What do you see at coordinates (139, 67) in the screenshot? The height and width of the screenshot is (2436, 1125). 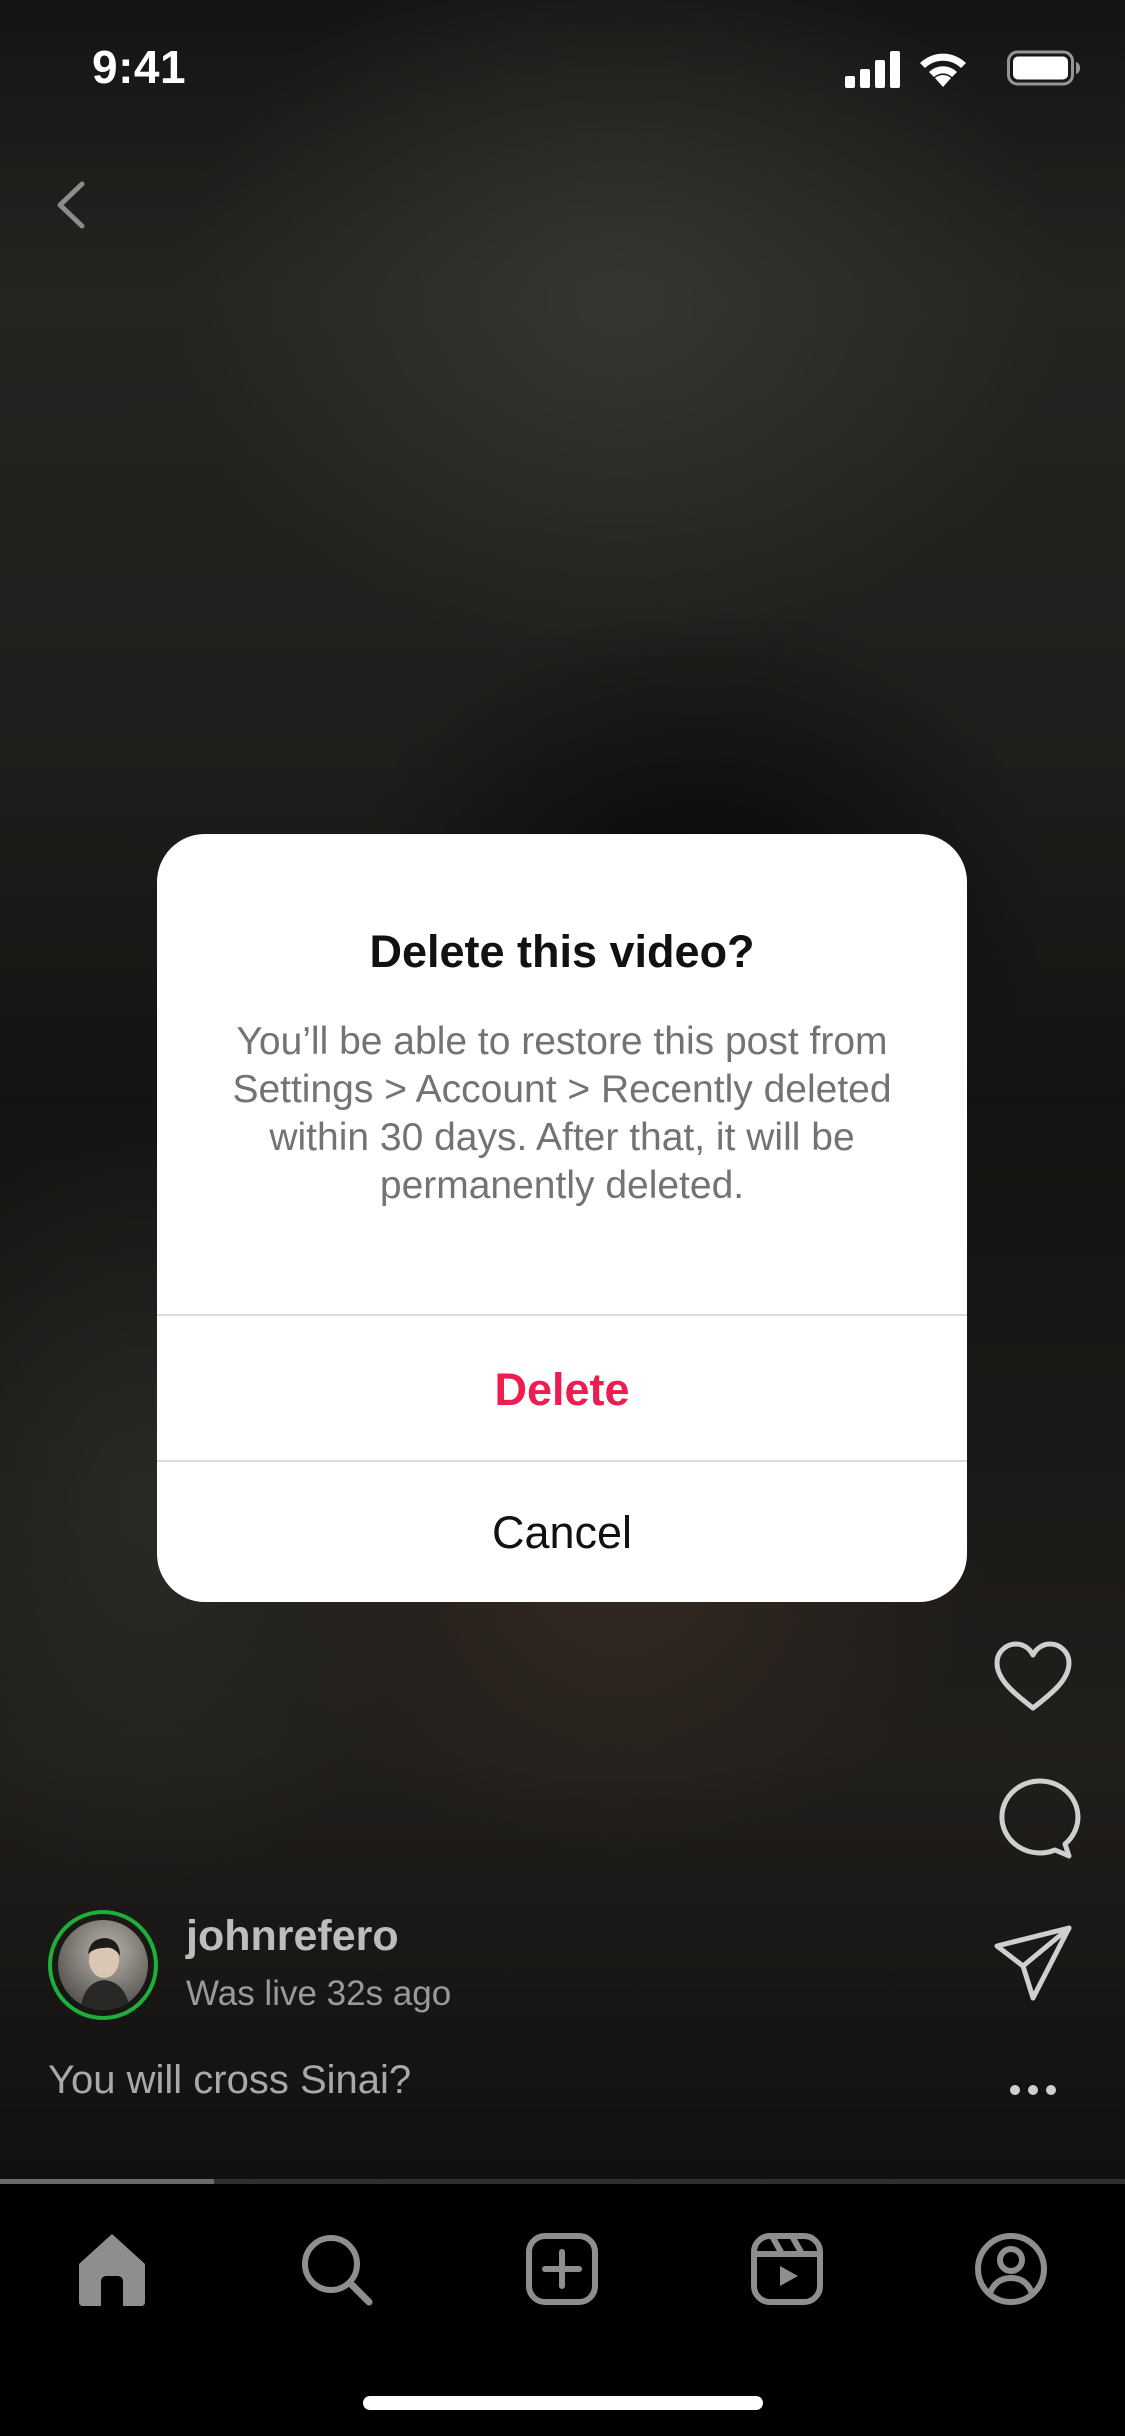 I see `status-time: 9:41` at bounding box center [139, 67].